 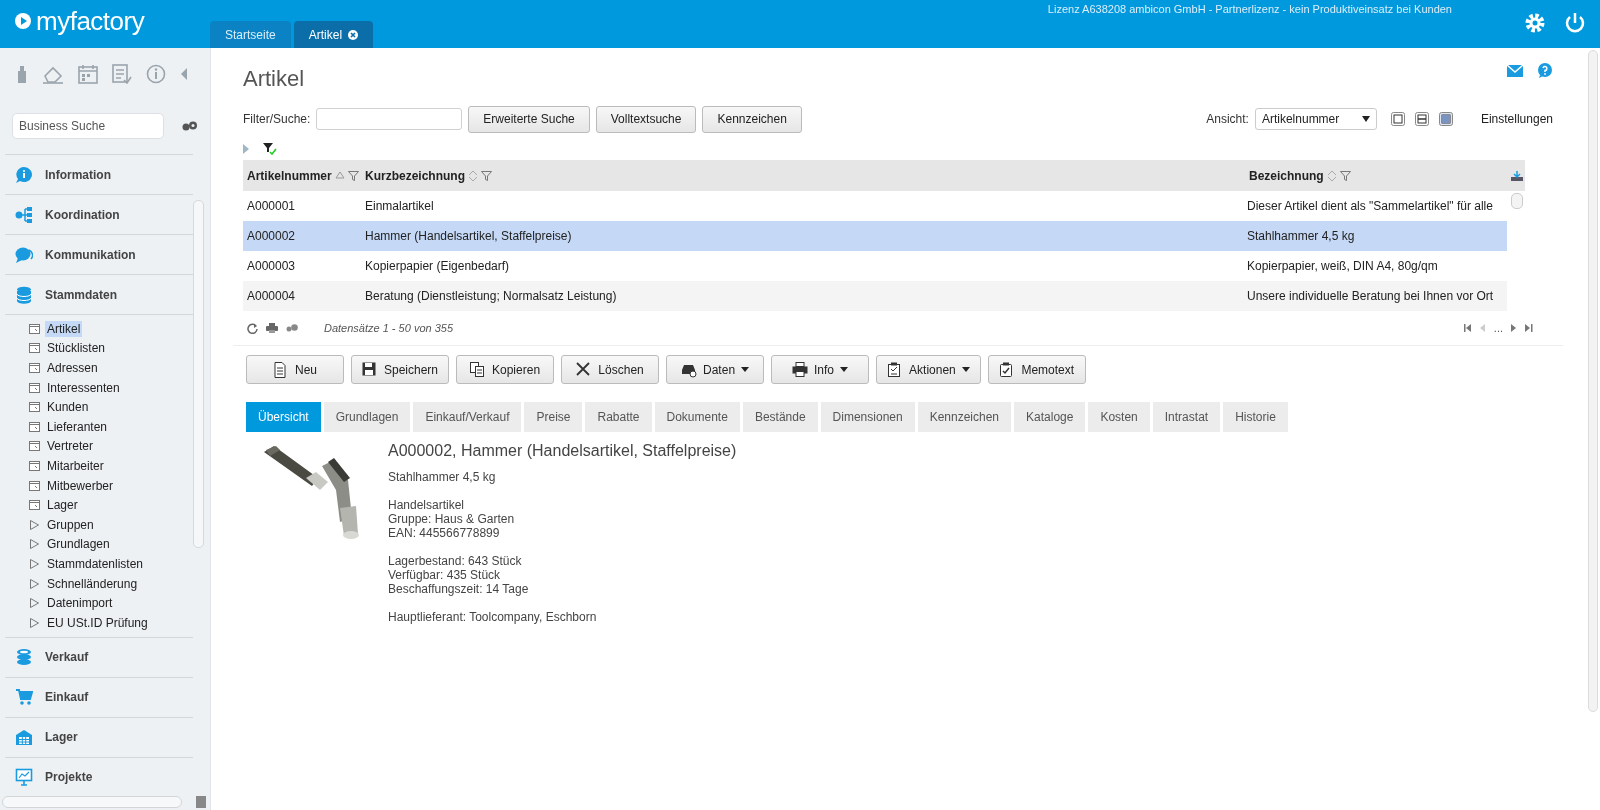 I want to click on checklist-icon, so click(x=122, y=74).